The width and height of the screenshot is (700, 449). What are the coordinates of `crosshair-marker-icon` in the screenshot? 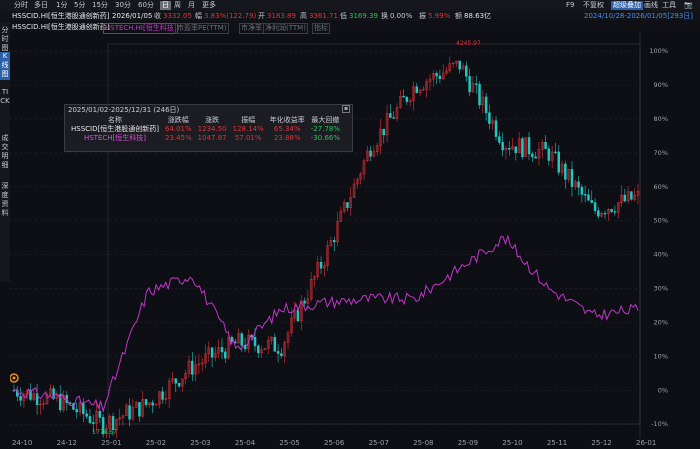 It's located at (14, 378).